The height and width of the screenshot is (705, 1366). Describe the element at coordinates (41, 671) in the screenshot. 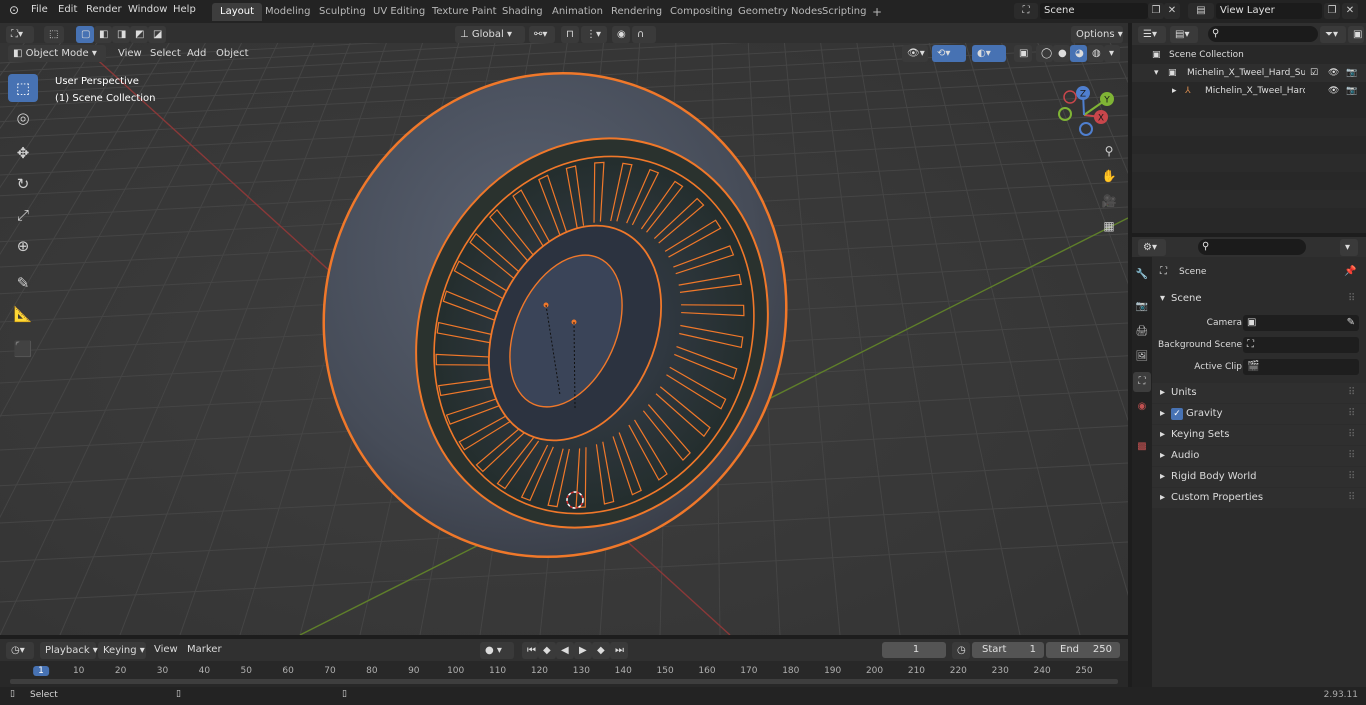

I see `playhead: 1` at that location.